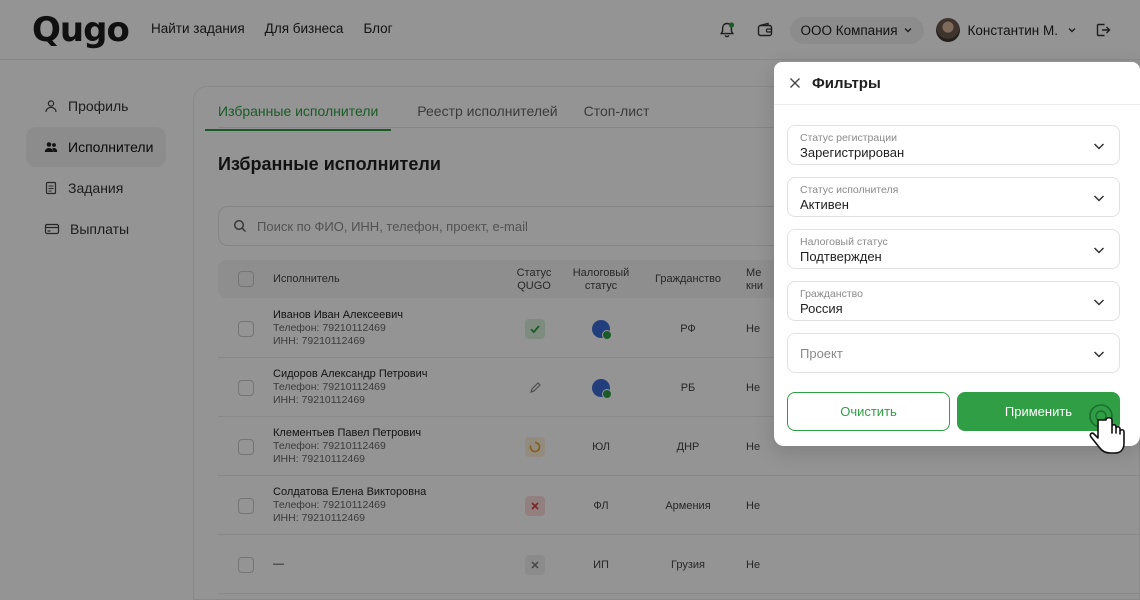 This screenshot has height=600, width=1140. Describe the element at coordinates (953, 301) in the screenshot. I see `citizenship-select: Гражданство Россия` at that location.